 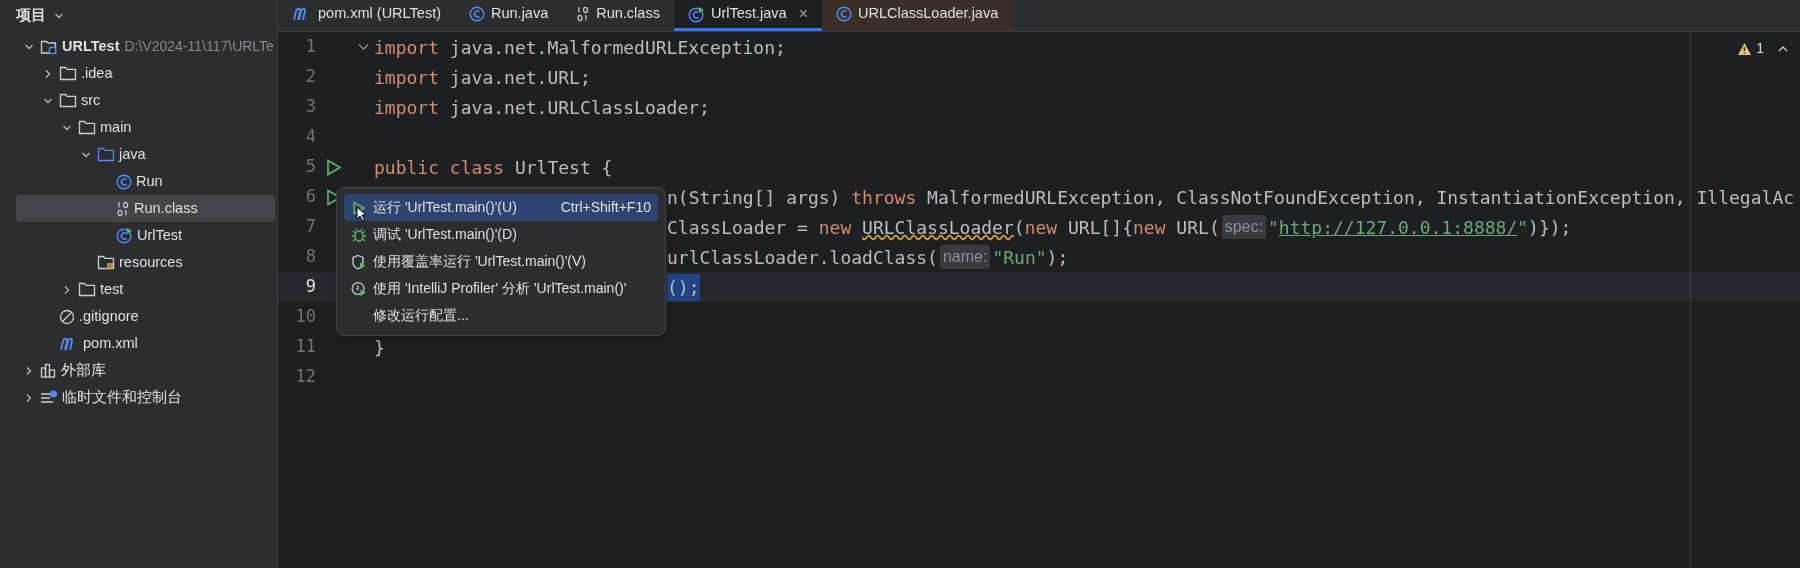 I want to click on tree-item: Run, so click(x=145, y=181).